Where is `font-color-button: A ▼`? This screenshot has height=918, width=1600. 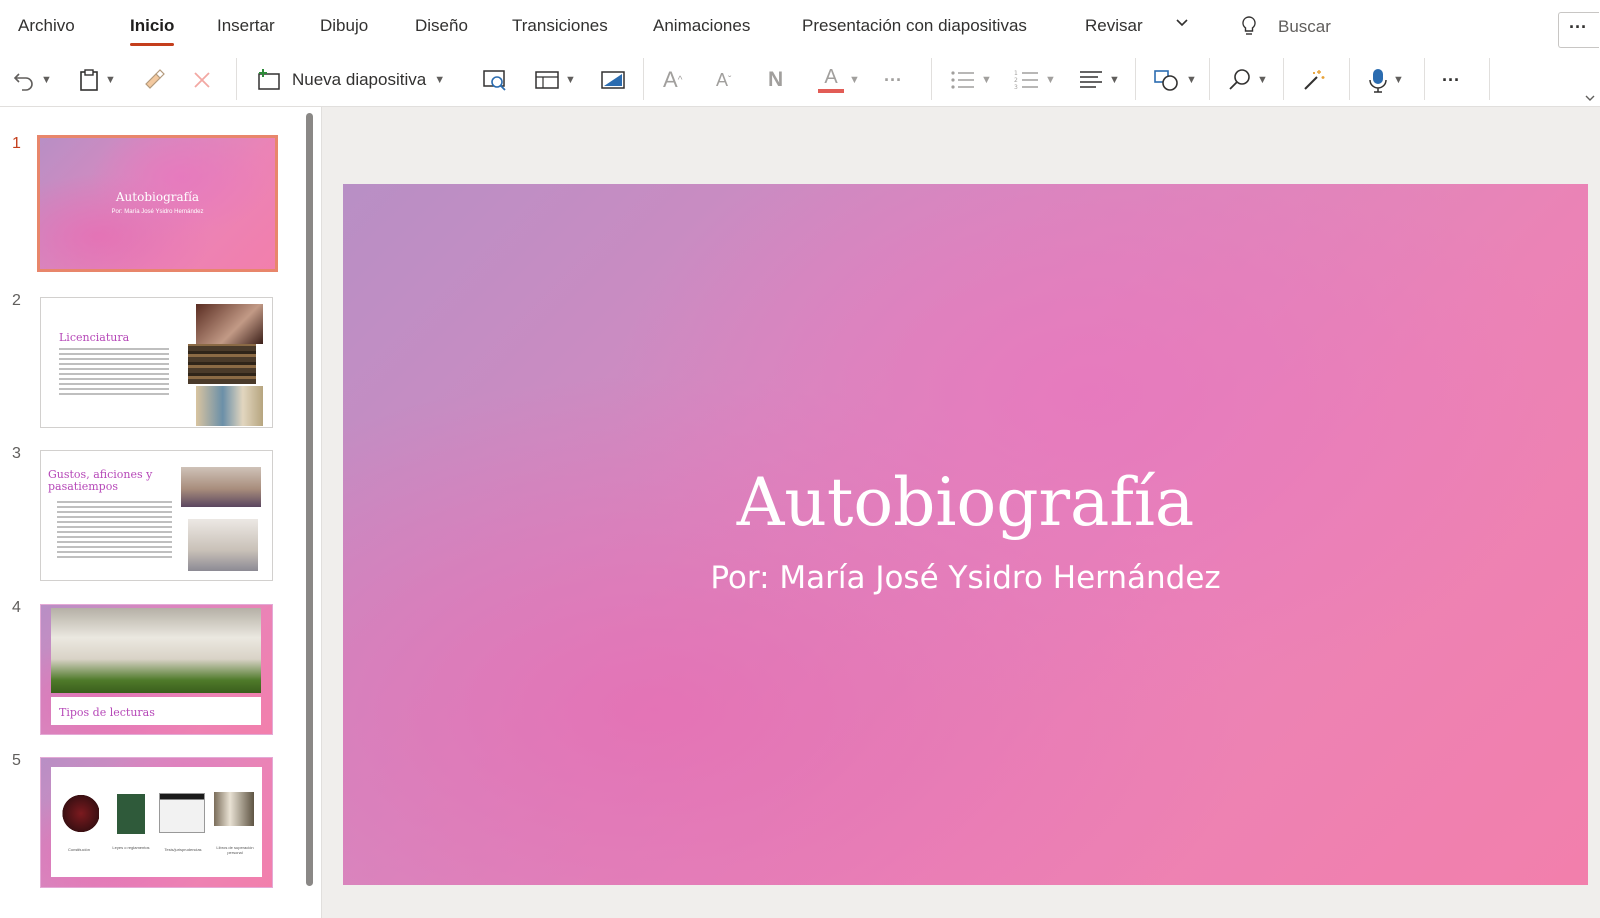
font-color-button: A ▼ is located at coordinates (839, 80).